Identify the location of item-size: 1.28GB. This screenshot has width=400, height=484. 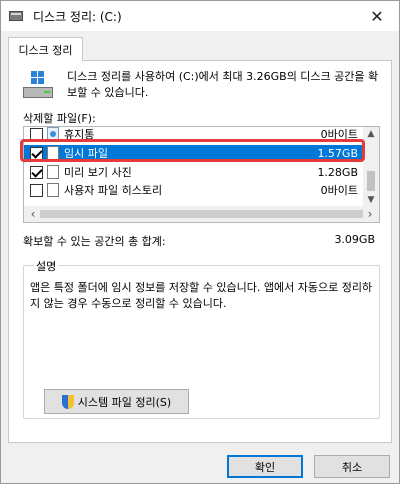
(337, 172).